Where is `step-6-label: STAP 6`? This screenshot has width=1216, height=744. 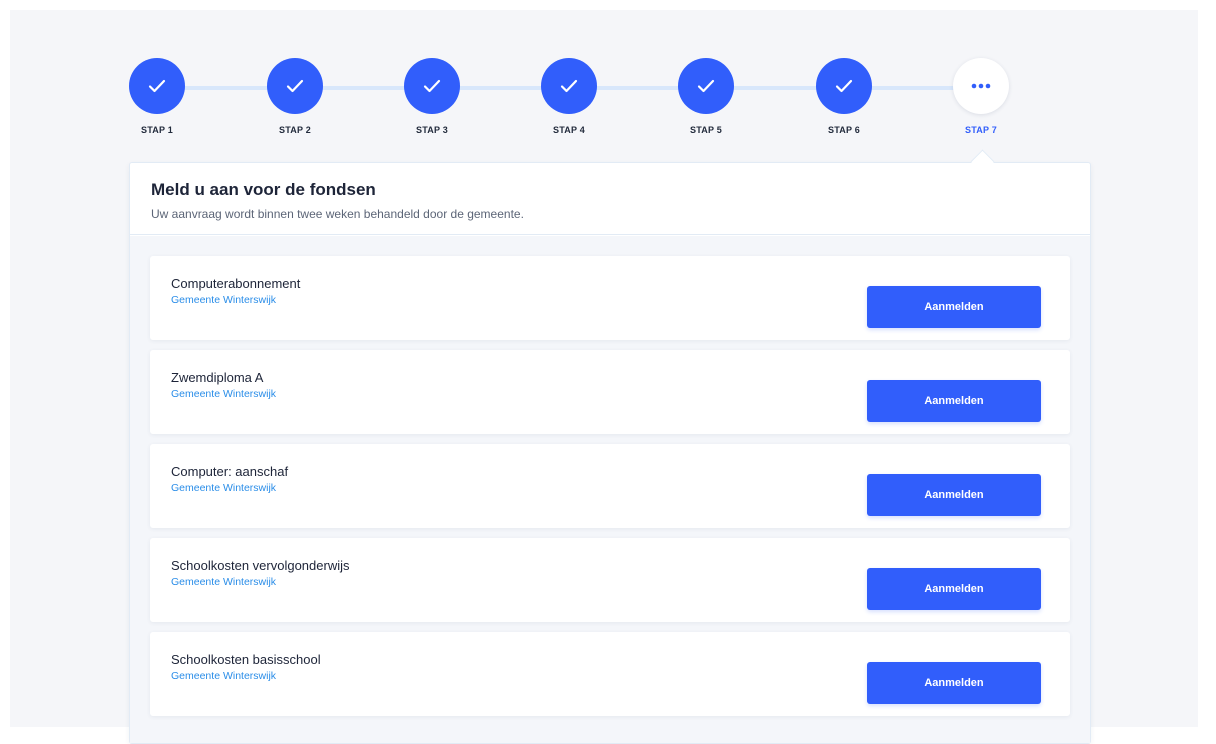 step-6-label: STAP 6 is located at coordinates (844, 130).